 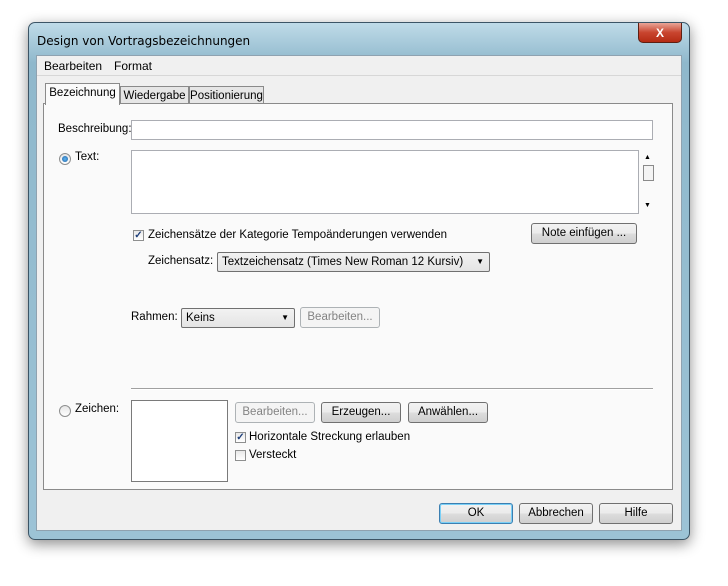 I want to click on text-scrollbar: ▲ ▼, so click(x=648, y=182).